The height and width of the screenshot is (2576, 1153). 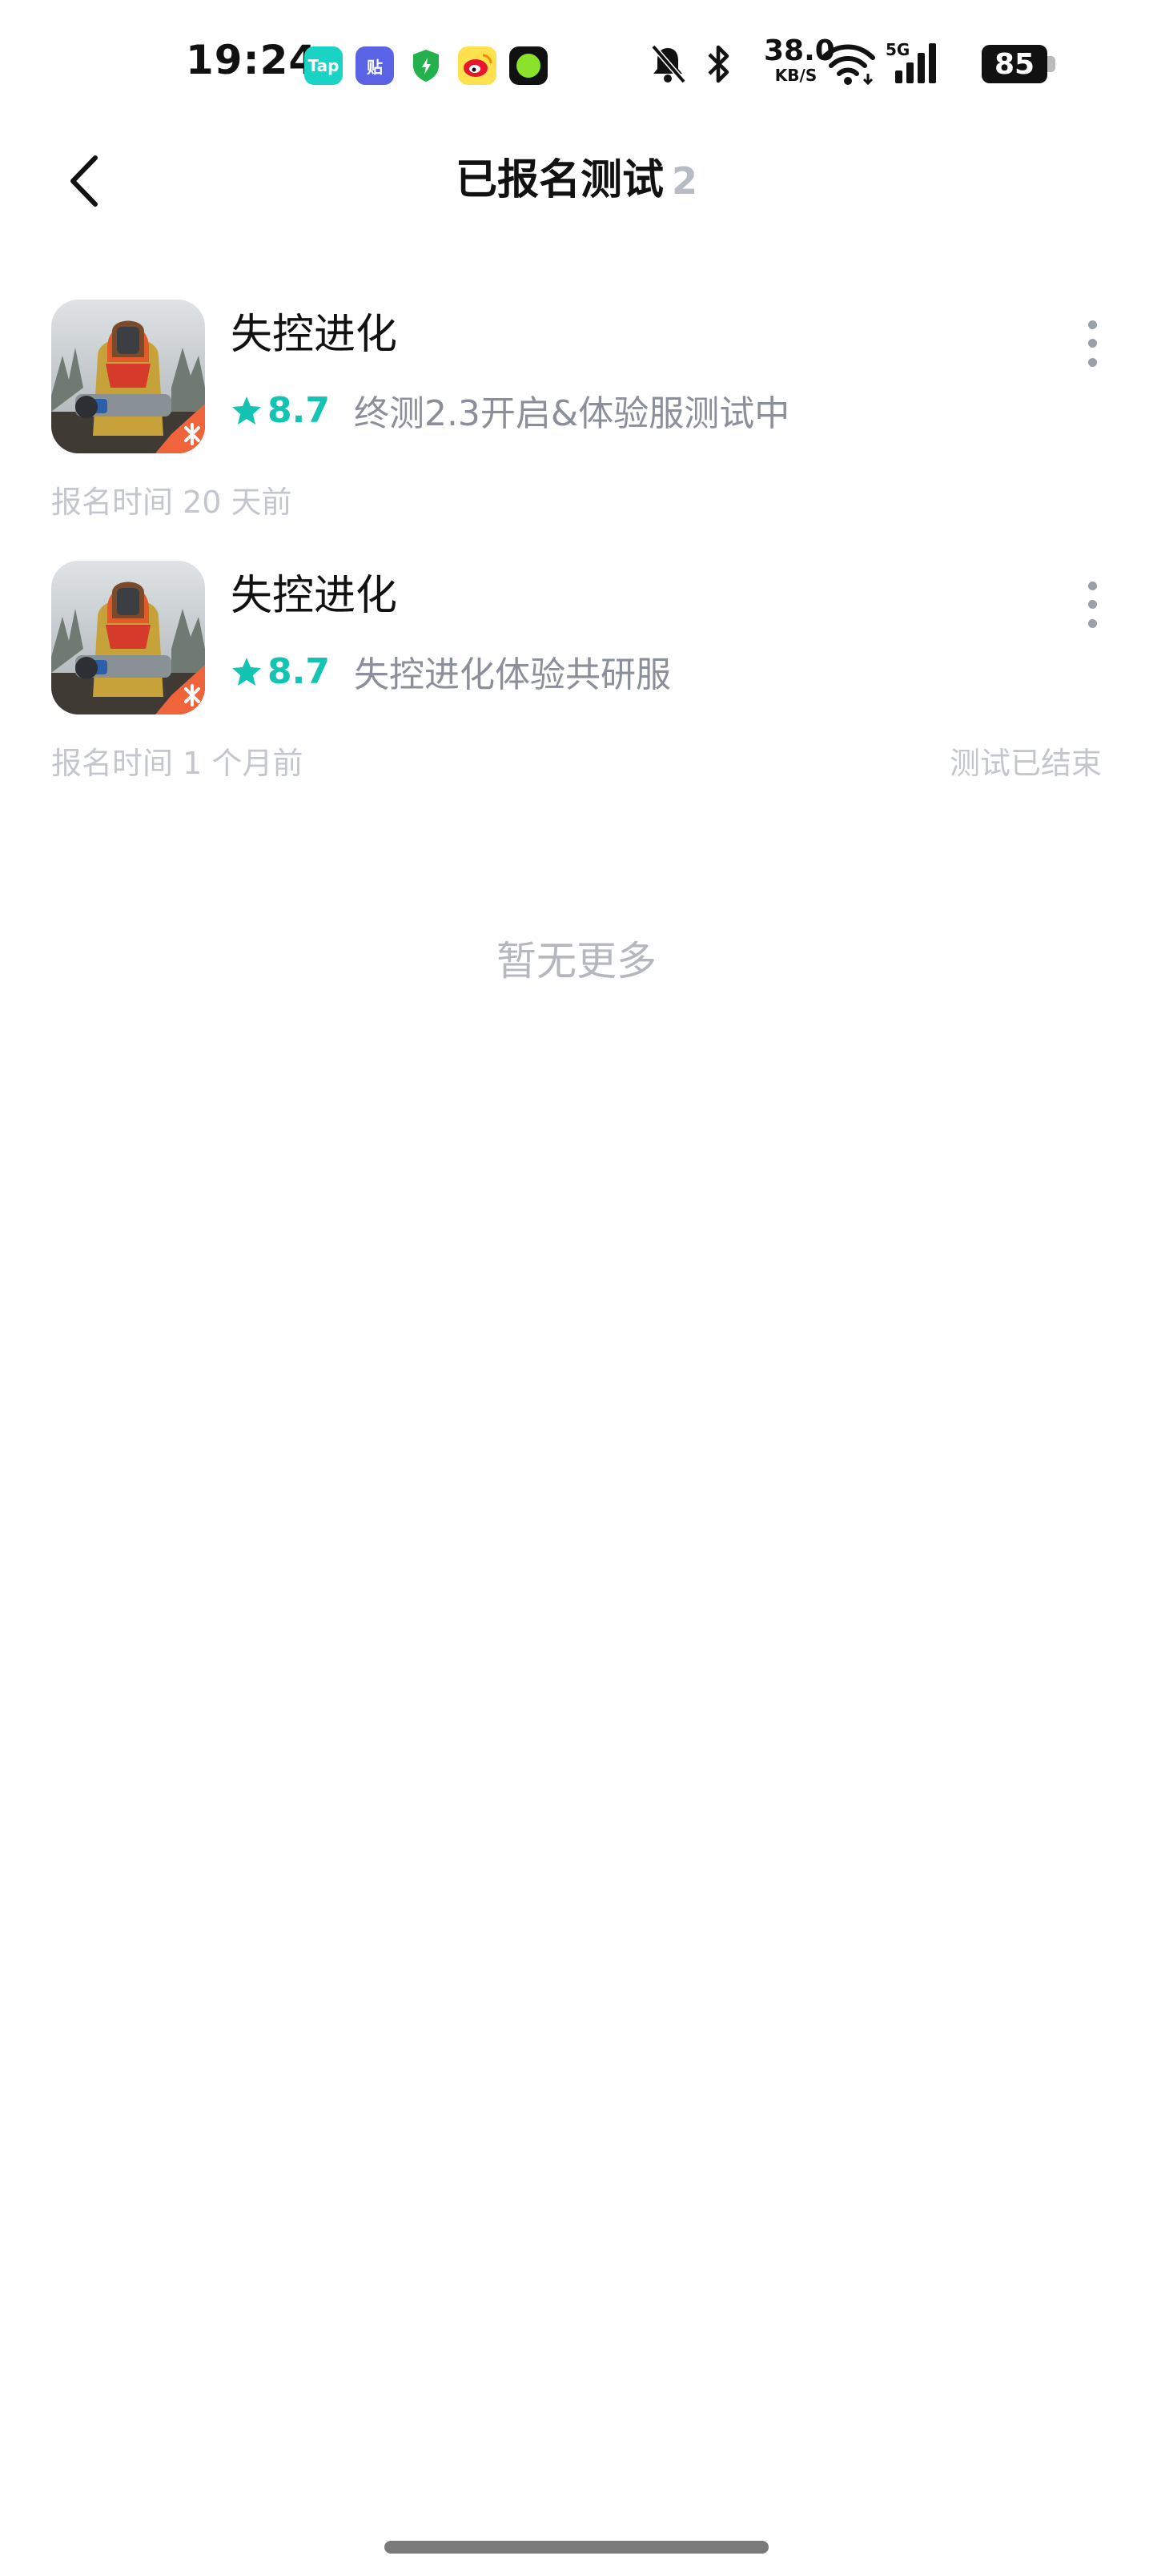 I want to click on green-dot-app-icon, so click(x=529, y=65).